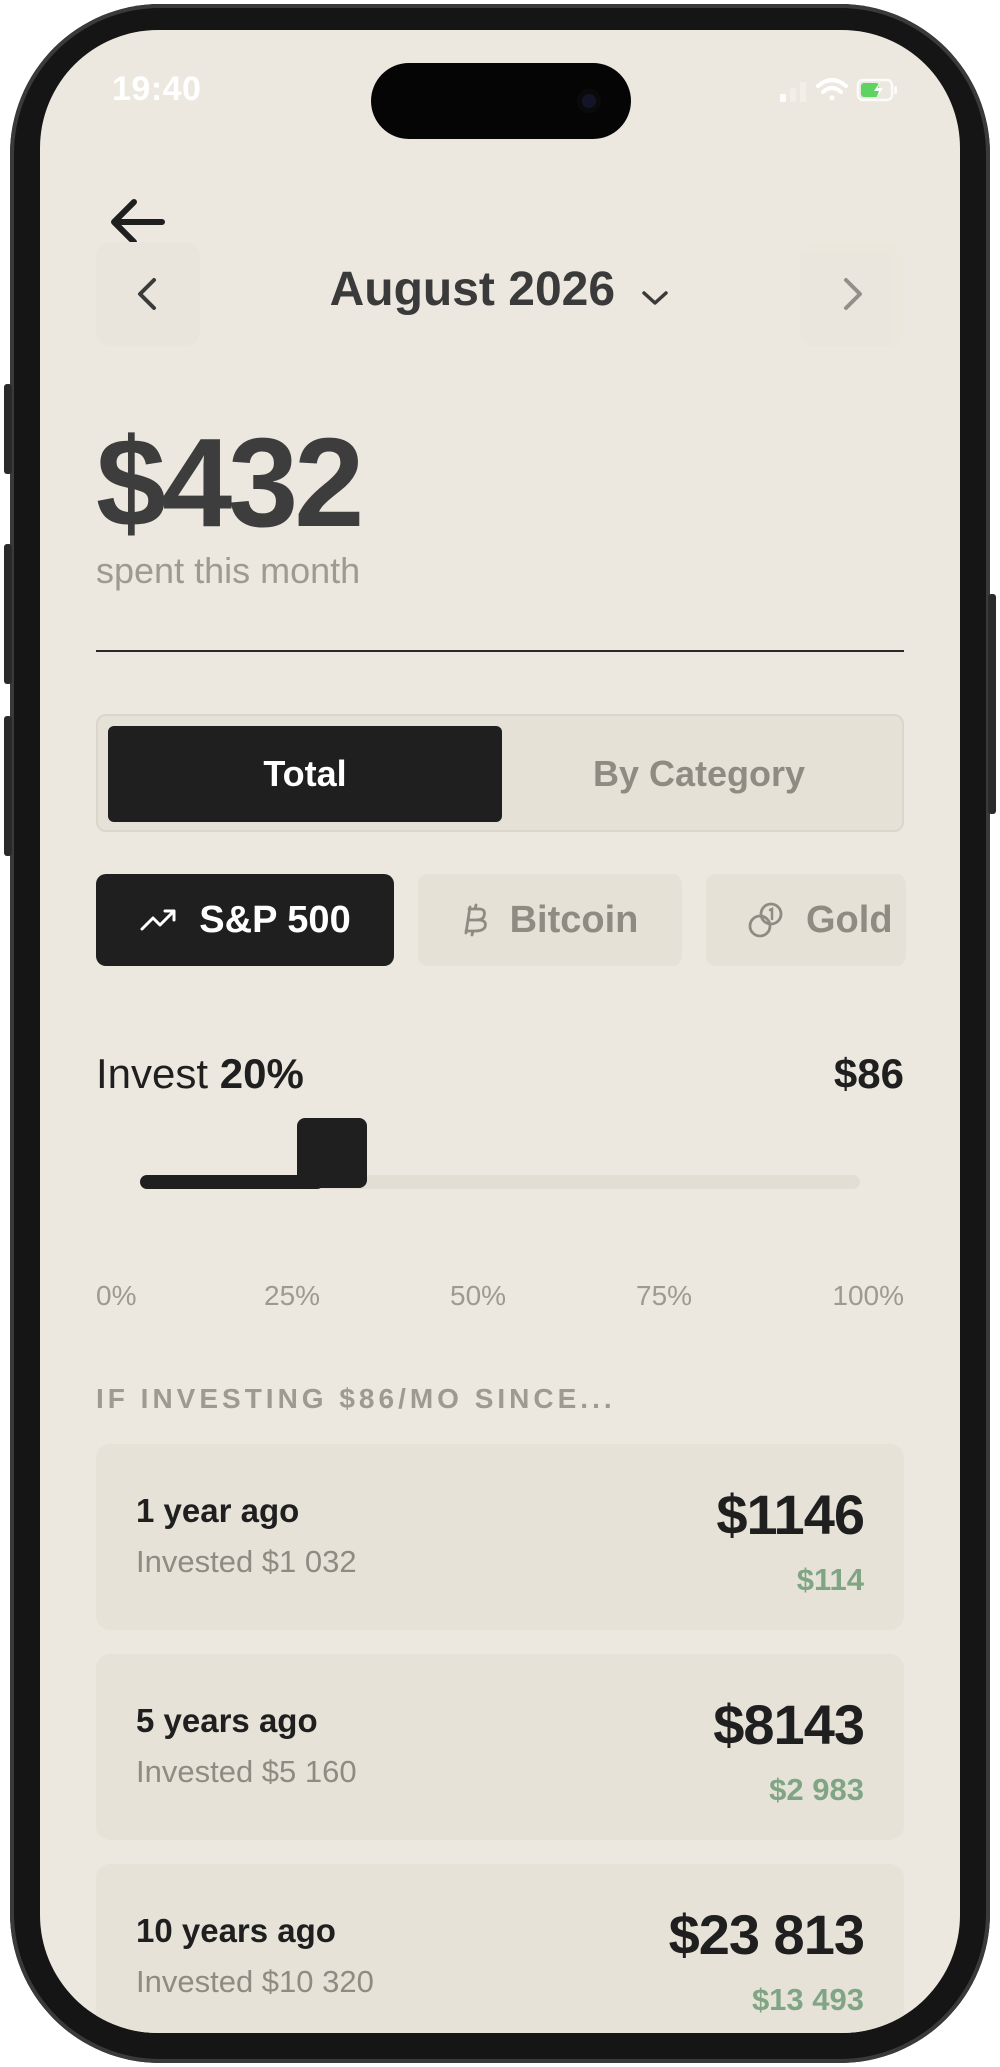 The height and width of the screenshot is (2067, 1000). I want to click on volume-down-button, so click(8, 786).